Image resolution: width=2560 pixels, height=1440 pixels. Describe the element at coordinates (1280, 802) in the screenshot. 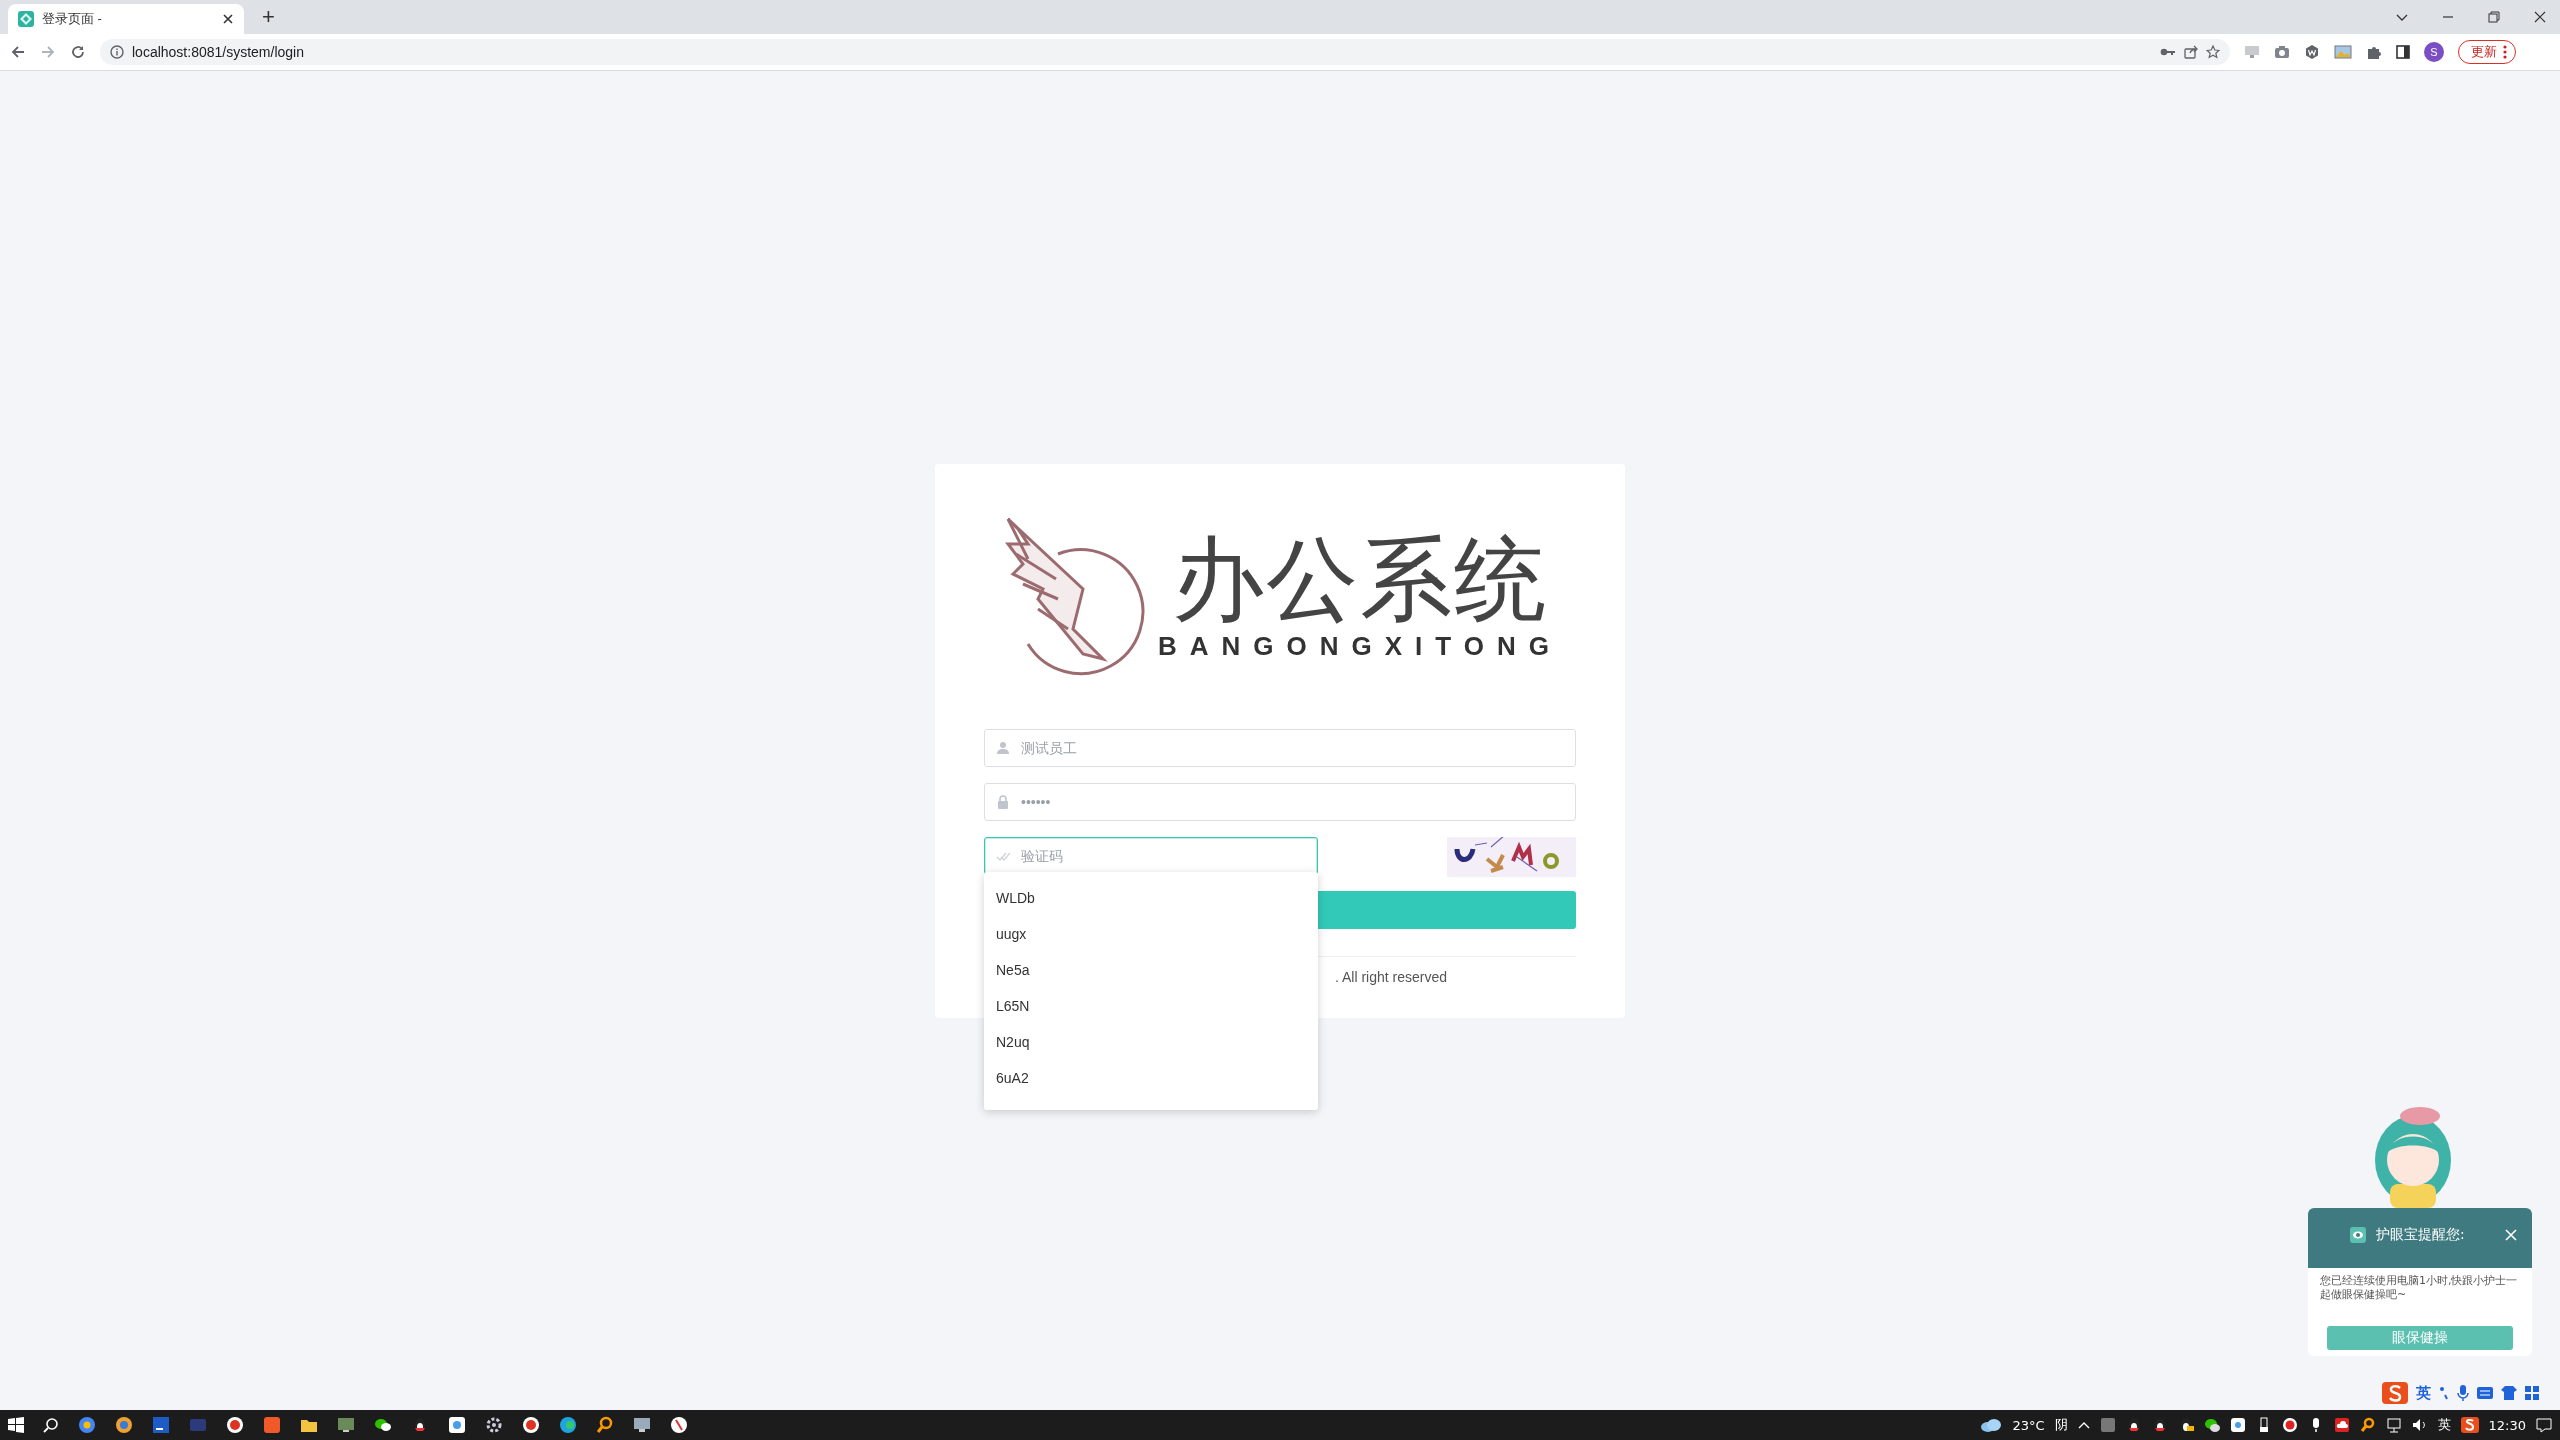

I see `password-field: ••••••` at that location.